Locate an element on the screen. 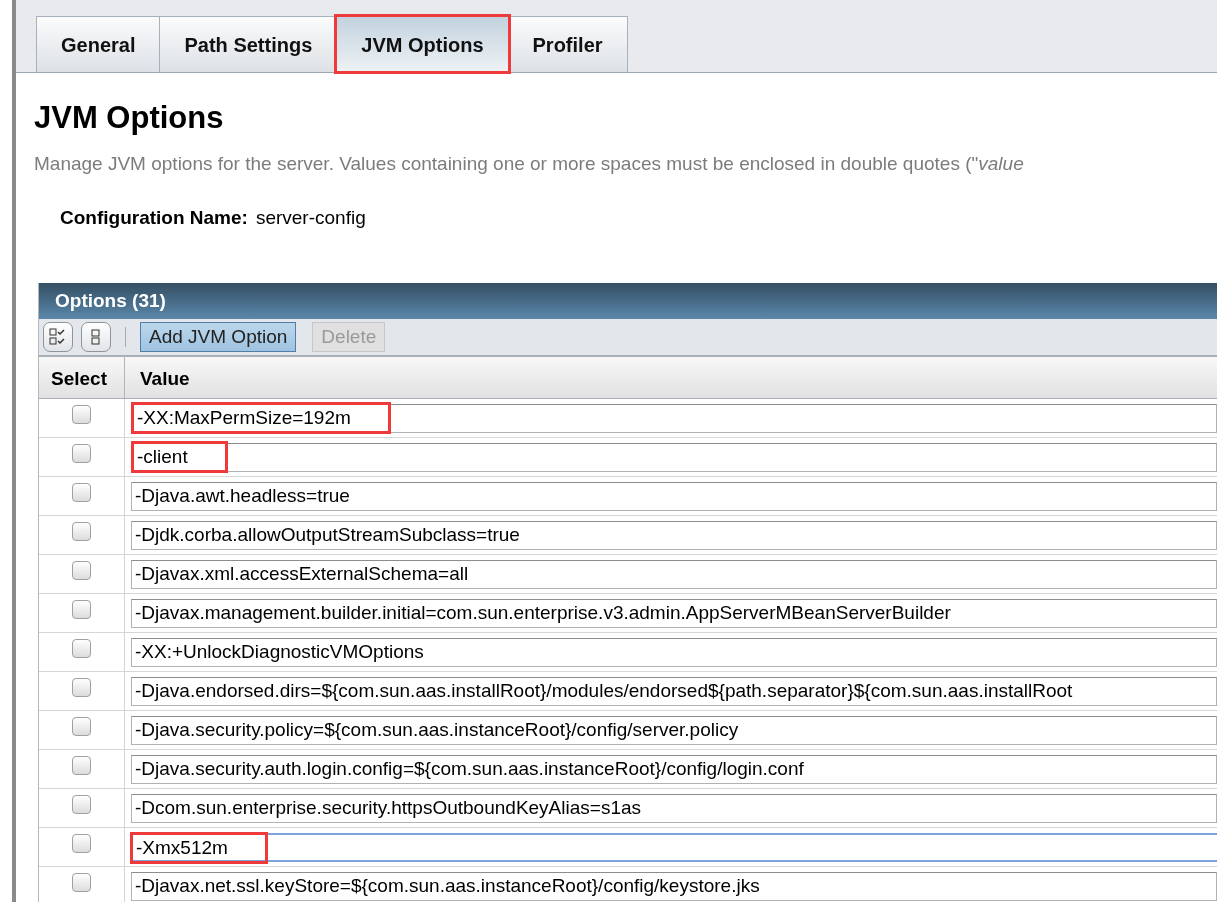 The height and width of the screenshot is (902, 1217). value-field: -Djavax.management.builder.initial=com.sun.enterprise.v3.admin.AppServerMBeanServerBuilder is located at coordinates (674, 613).